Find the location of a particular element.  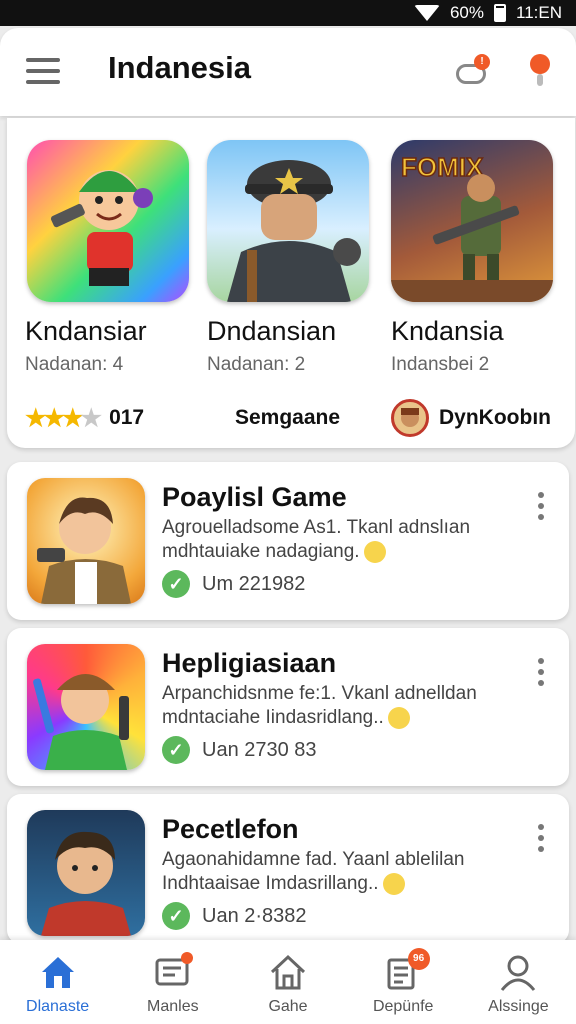

featured-subtitle: Nadanan: 2 is located at coordinates (256, 364).